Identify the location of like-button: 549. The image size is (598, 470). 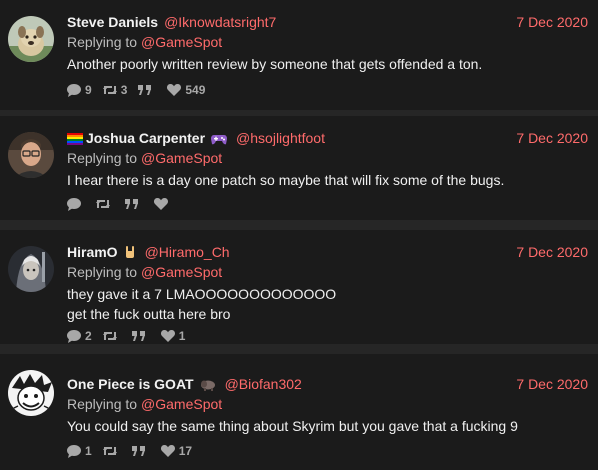
(185, 90).